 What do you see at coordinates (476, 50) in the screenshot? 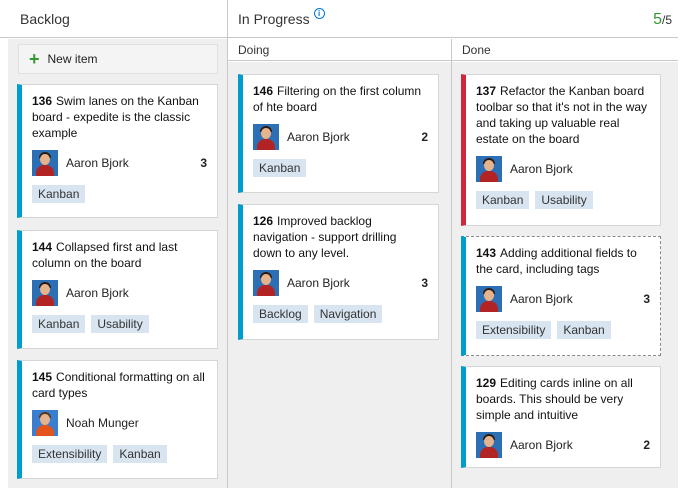
I see `subcolumn-title-done: Done` at bounding box center [476, 50].